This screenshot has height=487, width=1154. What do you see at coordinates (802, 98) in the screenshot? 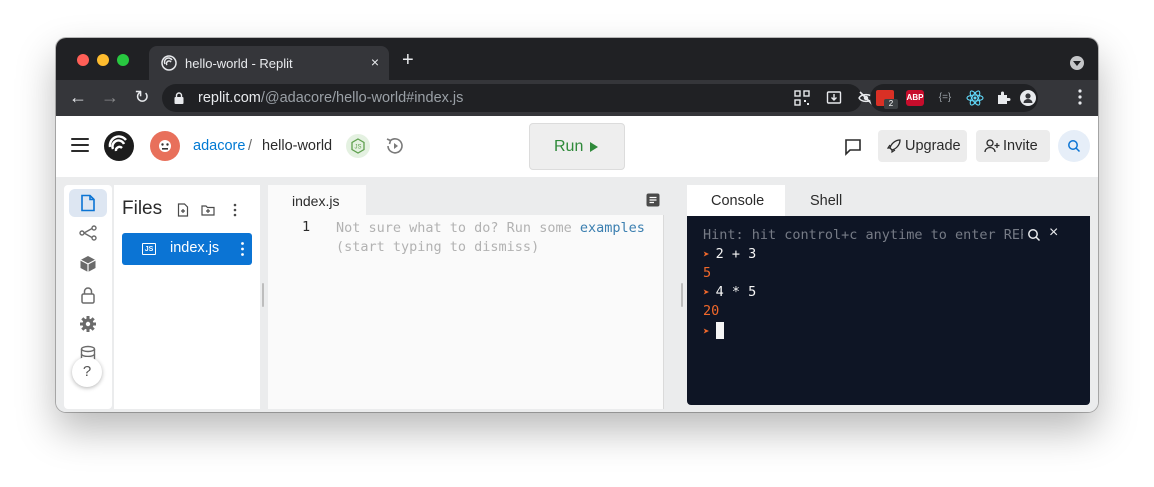
I see `qr-code-icon` at bounding box center [802, 98].